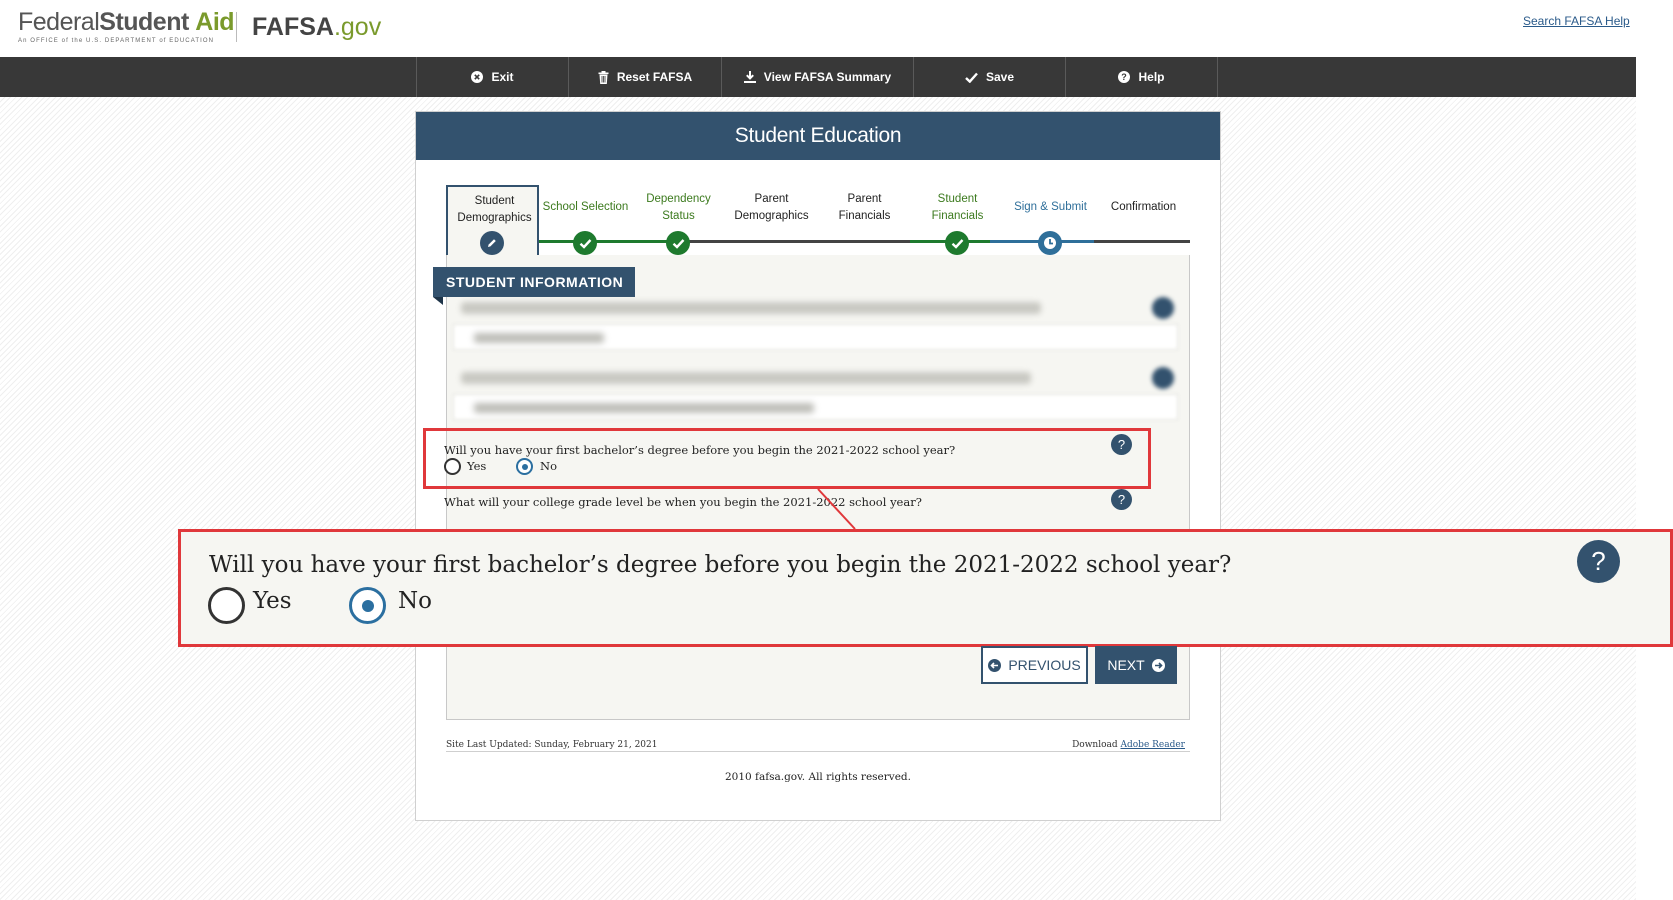 The width and height of the screenshot is (1673, 900). I want to click on zoom-radio-no-label: No, so click(415, 601).